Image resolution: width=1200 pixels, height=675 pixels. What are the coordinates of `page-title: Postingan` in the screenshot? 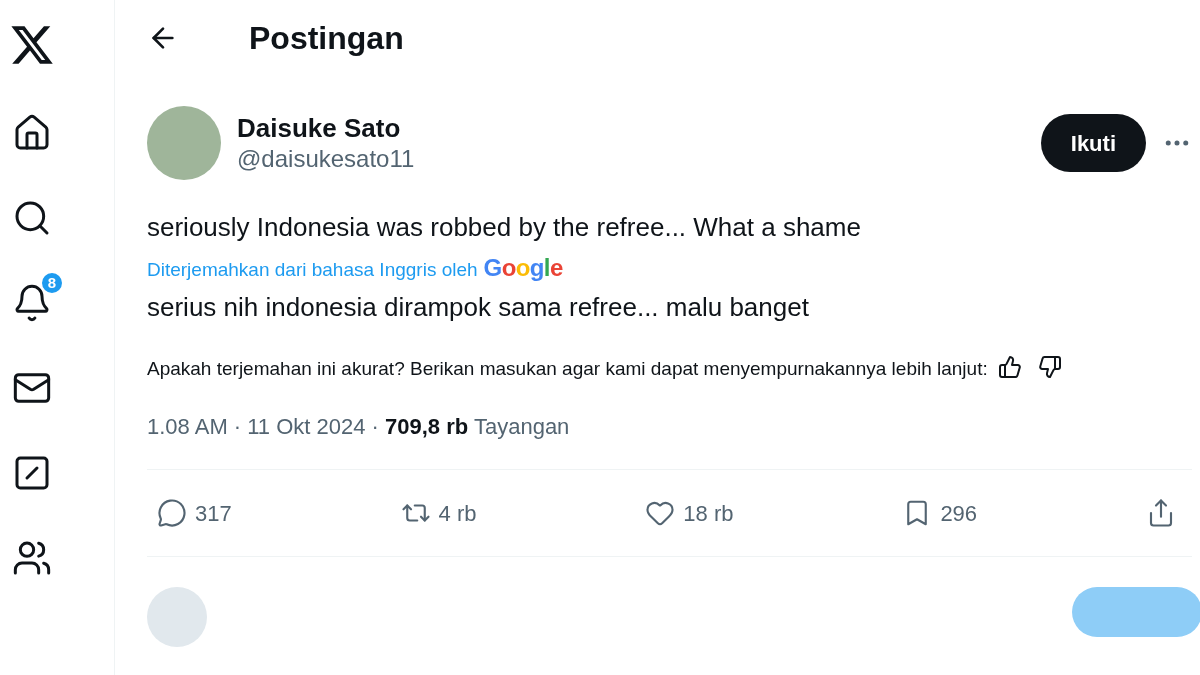 It's located at (326, 38).